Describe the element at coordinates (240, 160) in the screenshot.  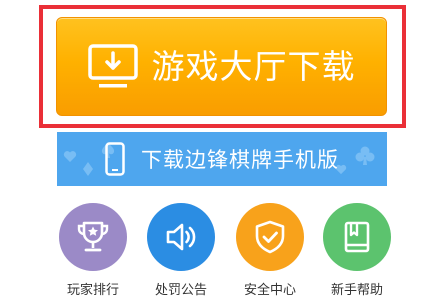
I see `mobile-version-download-label: 下载边锋棋牌手机版` at that location.